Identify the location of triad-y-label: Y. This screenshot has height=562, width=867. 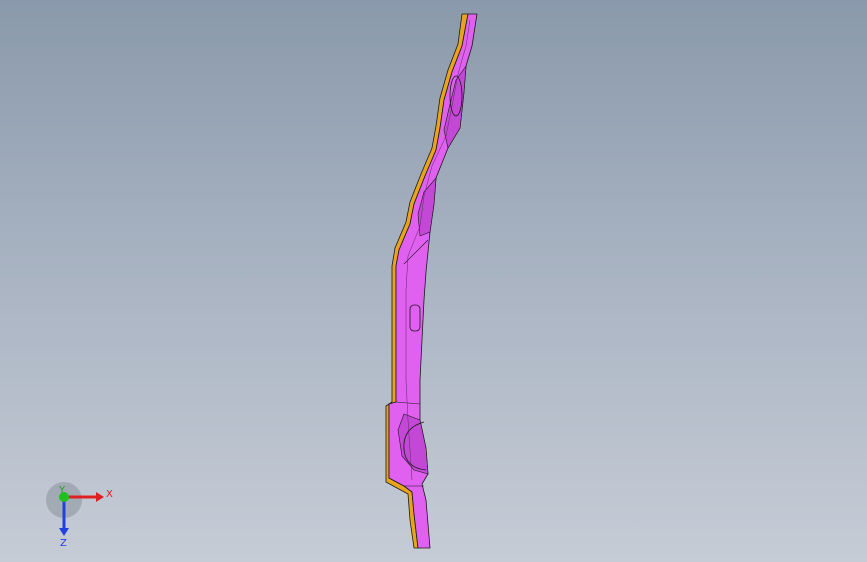
(62, 490).